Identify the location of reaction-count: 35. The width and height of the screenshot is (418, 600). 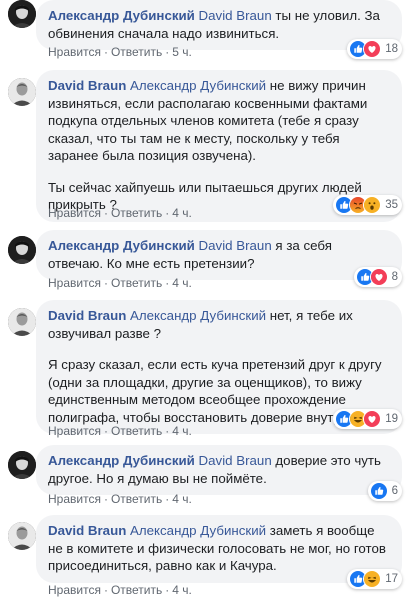
(391, 205).